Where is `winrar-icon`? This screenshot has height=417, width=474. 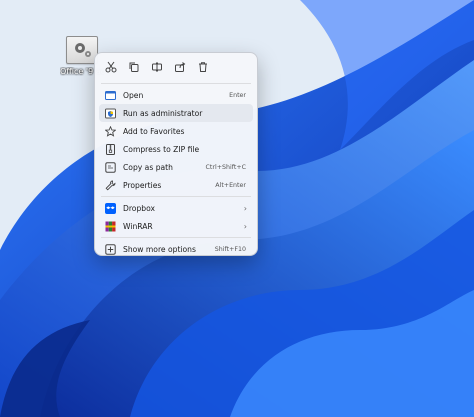 winrar-icon is located at coordinates (110, 226).